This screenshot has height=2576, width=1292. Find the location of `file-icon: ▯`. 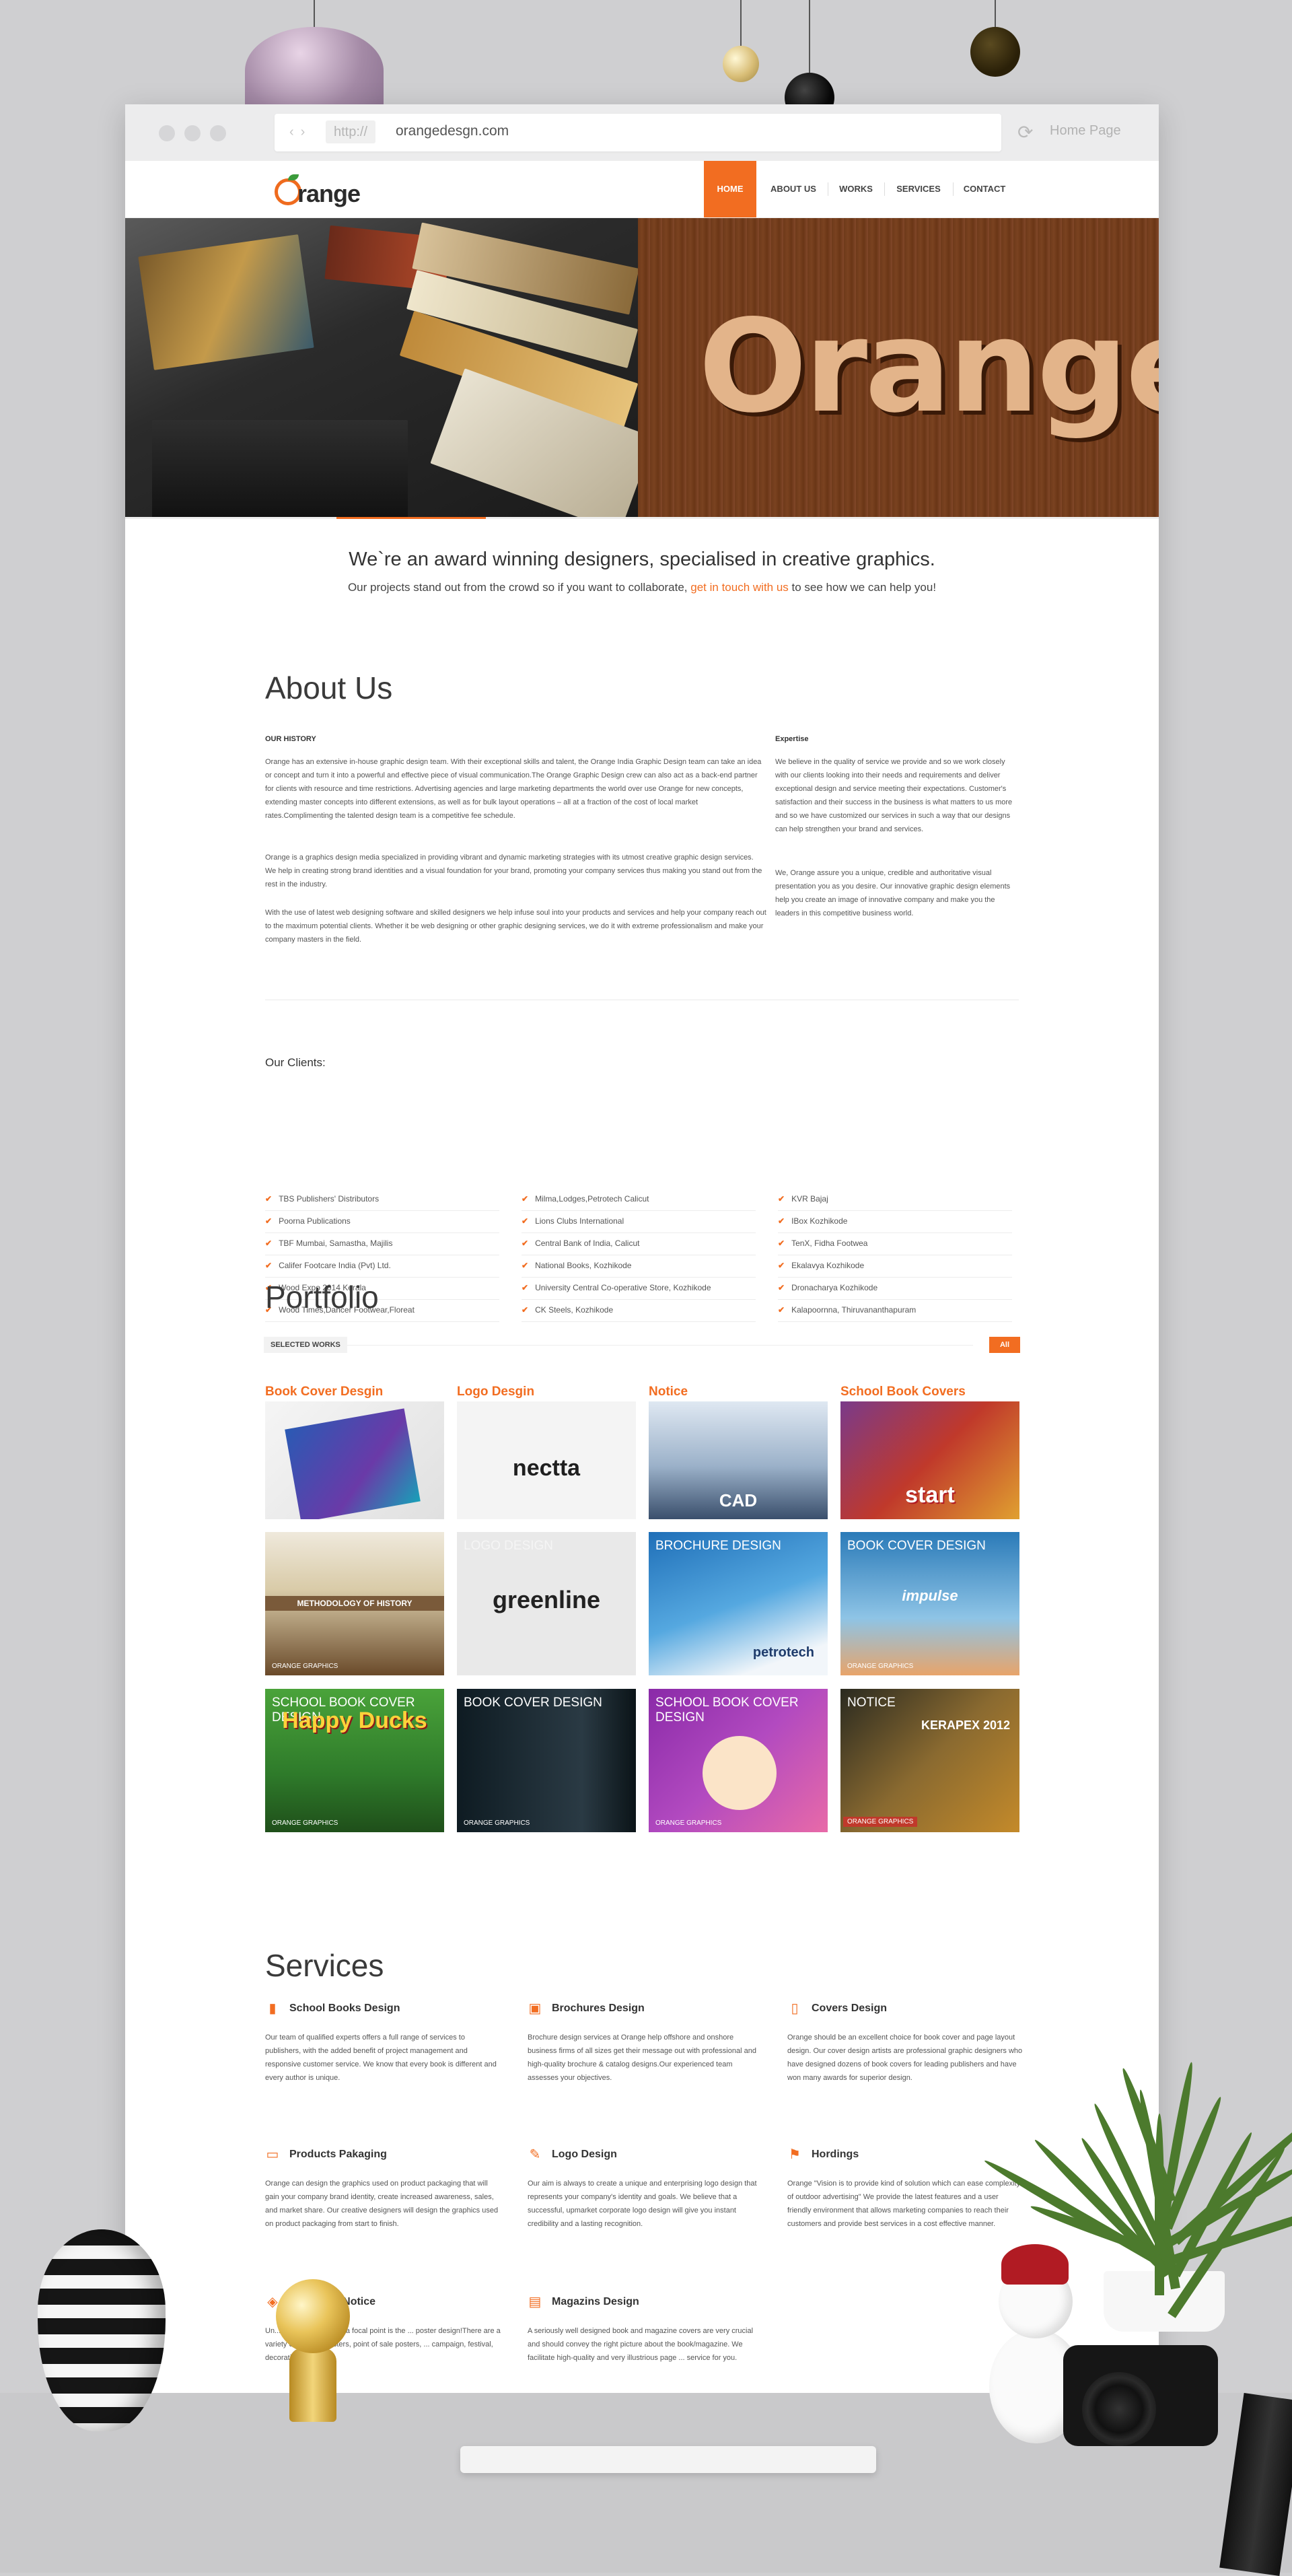

file-icon: ▯ is located at coordinates (795, 2008).